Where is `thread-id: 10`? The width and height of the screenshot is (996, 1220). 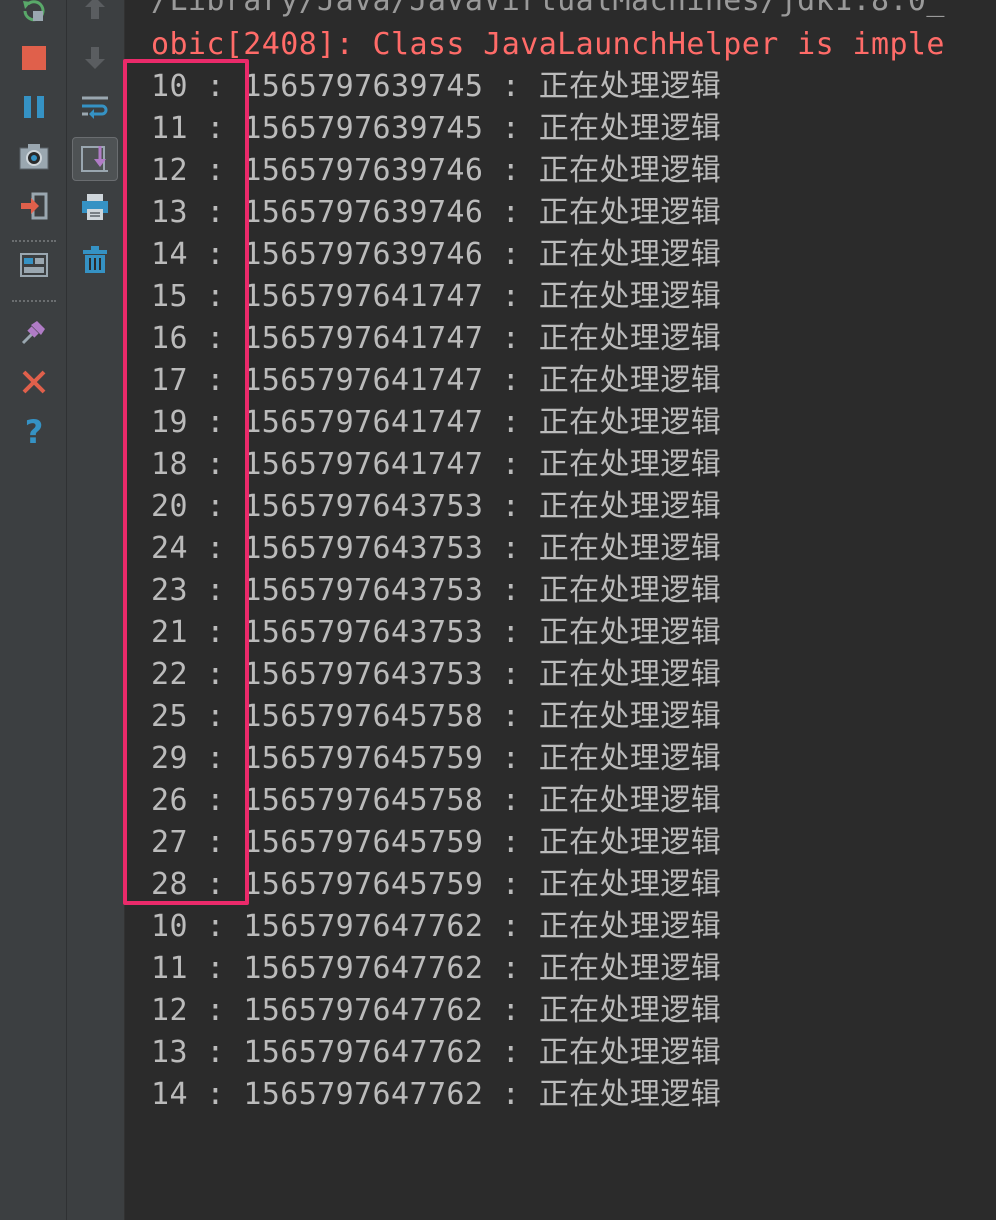 thread-id: 10 is located at coordinates (169, 926).